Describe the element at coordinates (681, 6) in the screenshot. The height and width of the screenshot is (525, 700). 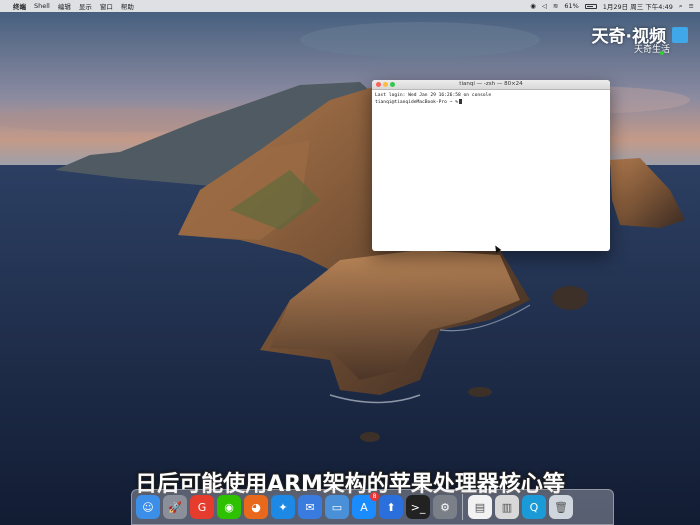
I see `search-icon: ⌕` at that location.